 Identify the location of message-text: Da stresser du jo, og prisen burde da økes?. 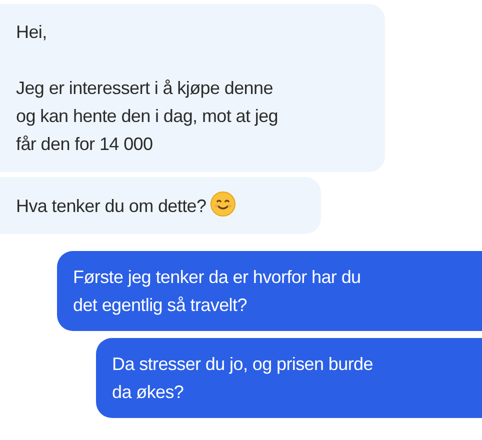
(243, 378).